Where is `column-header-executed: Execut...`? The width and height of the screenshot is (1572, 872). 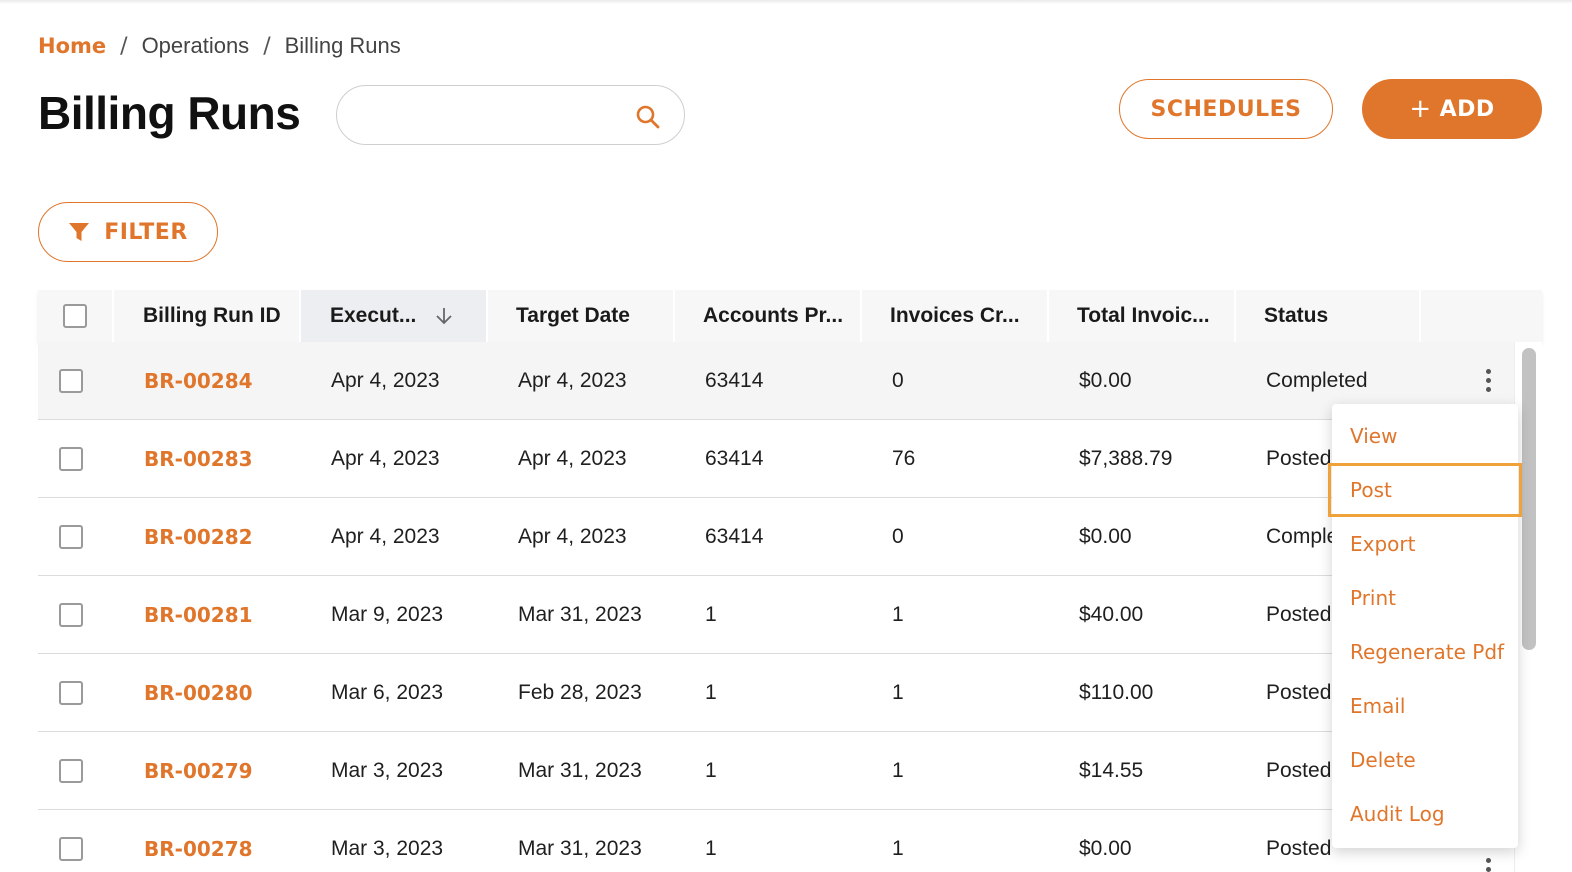
column-header-executed: Execut... is located at coordinates (394, 316).